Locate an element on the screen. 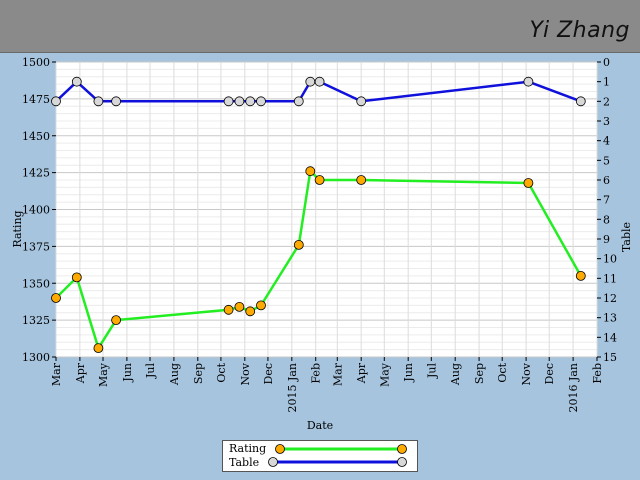  legend-marker-rating-left is located at coordinates (280, 449).